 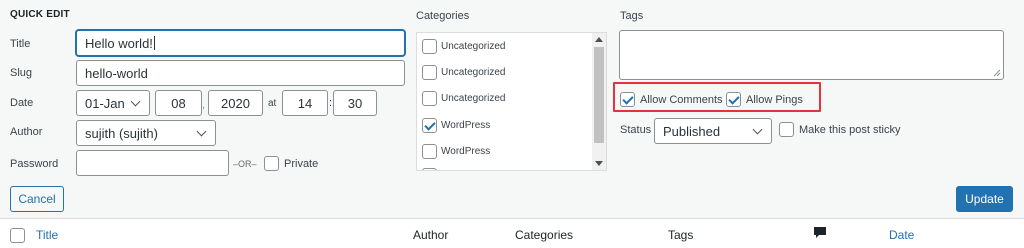 What do you see at coordinates (733, 99) in the screenshot?
I see `allow-pings-checkbox` at bounding box center [733, 99].